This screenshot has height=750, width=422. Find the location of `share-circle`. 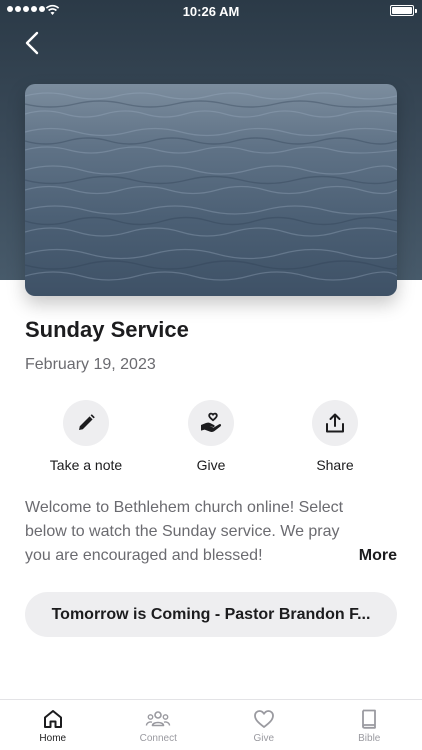

share-circle is located at coordinates (335, 423).